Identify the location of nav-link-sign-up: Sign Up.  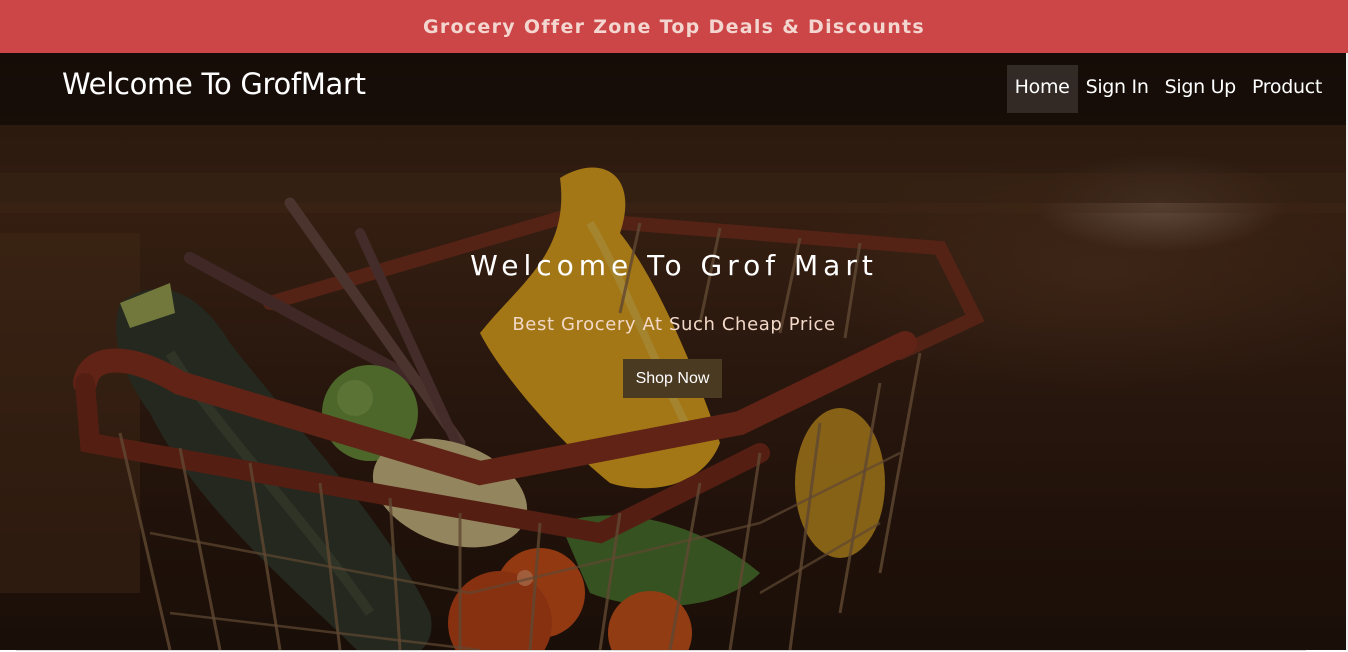
(1200, 89).